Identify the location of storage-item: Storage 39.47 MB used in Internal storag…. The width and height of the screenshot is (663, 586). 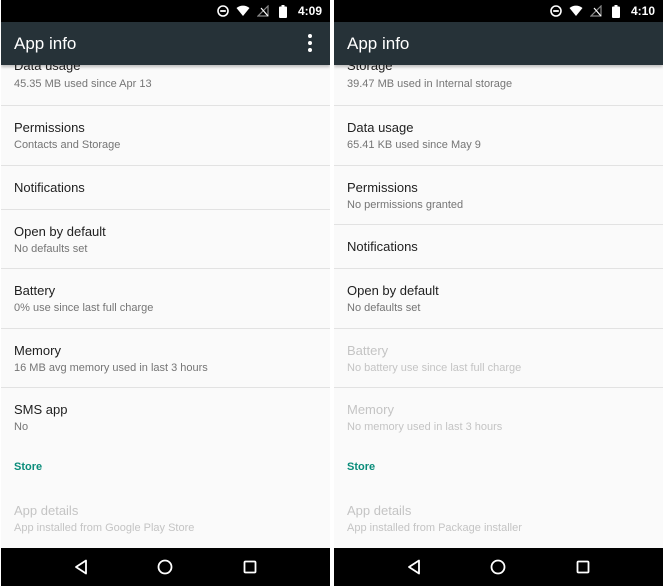
(498, 85).